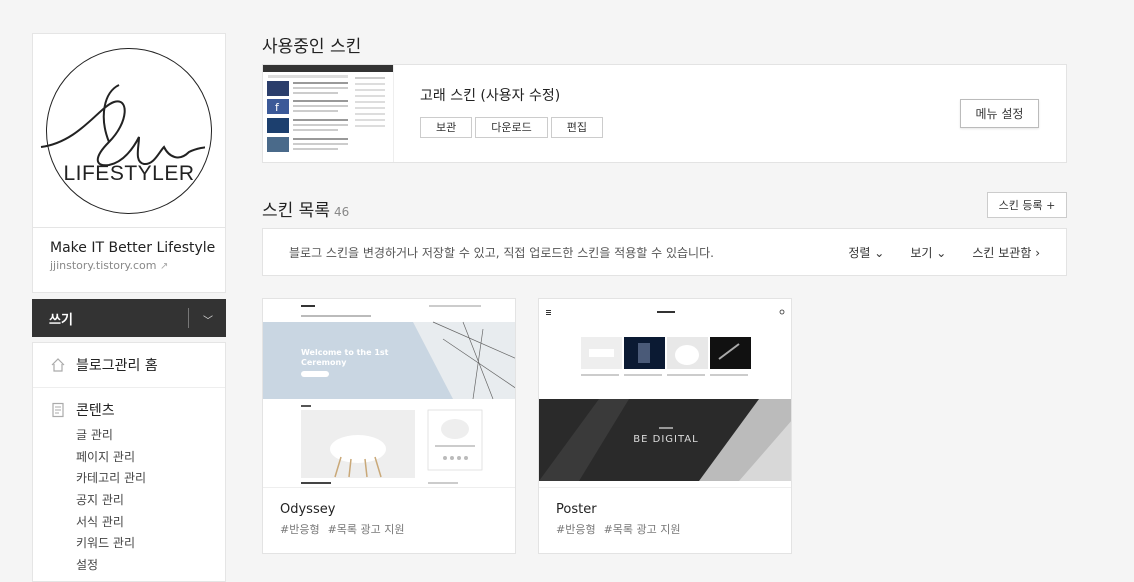  I want to click on odyssey-preview-image: Welcome to the 1st Ceremony, so click(389, 393).